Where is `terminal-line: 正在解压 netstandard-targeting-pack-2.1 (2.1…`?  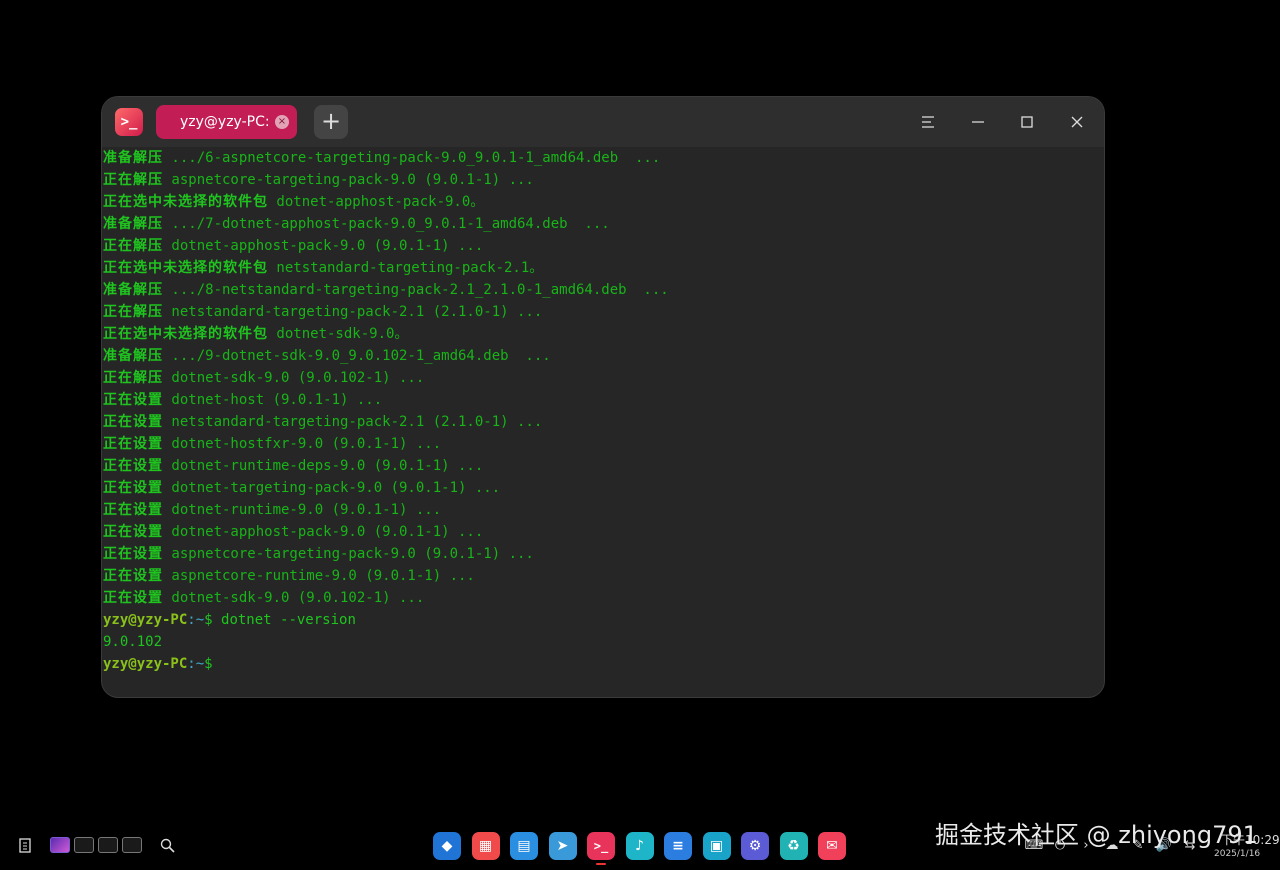 terminal-line: 正在解压 netstandard-targeting-pack-2.1 (2.1… is located at coordinates (603, 312).